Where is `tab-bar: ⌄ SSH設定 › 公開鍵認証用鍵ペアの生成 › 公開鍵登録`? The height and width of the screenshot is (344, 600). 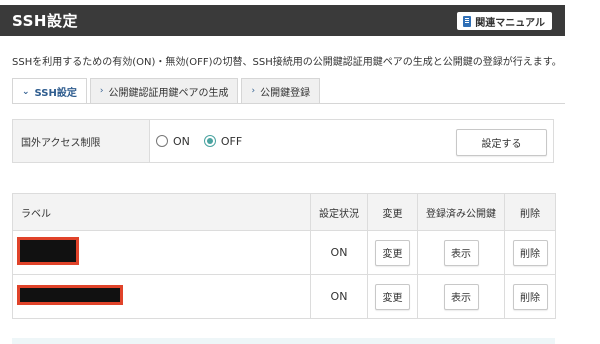
tab-bar: ⌄ SSH設定 › 公開鍵認証用鍵ペアの生成 › 公開鍵登録 is located at coordinates (166, 91).